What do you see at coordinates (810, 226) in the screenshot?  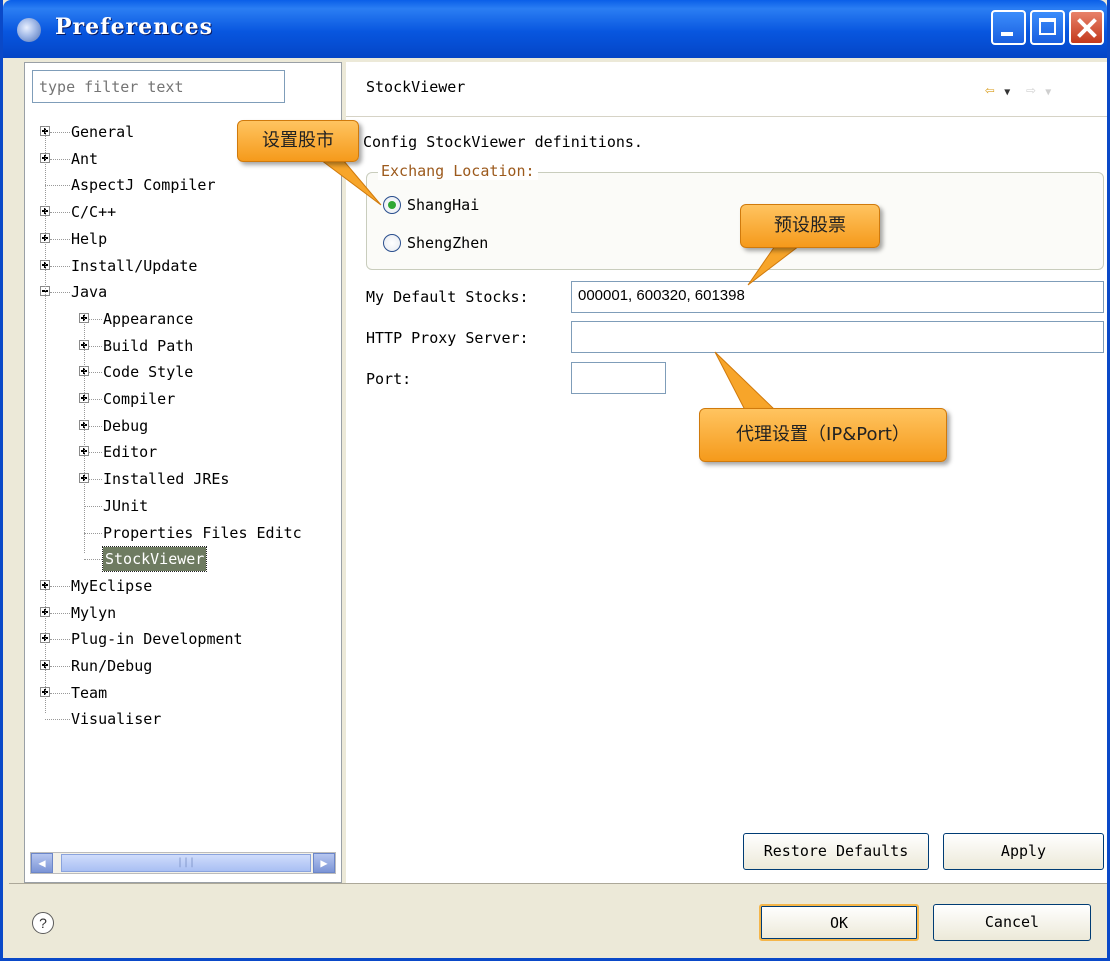 I see `callout-stocks: 预设股票` at bounding box center [810, 226].